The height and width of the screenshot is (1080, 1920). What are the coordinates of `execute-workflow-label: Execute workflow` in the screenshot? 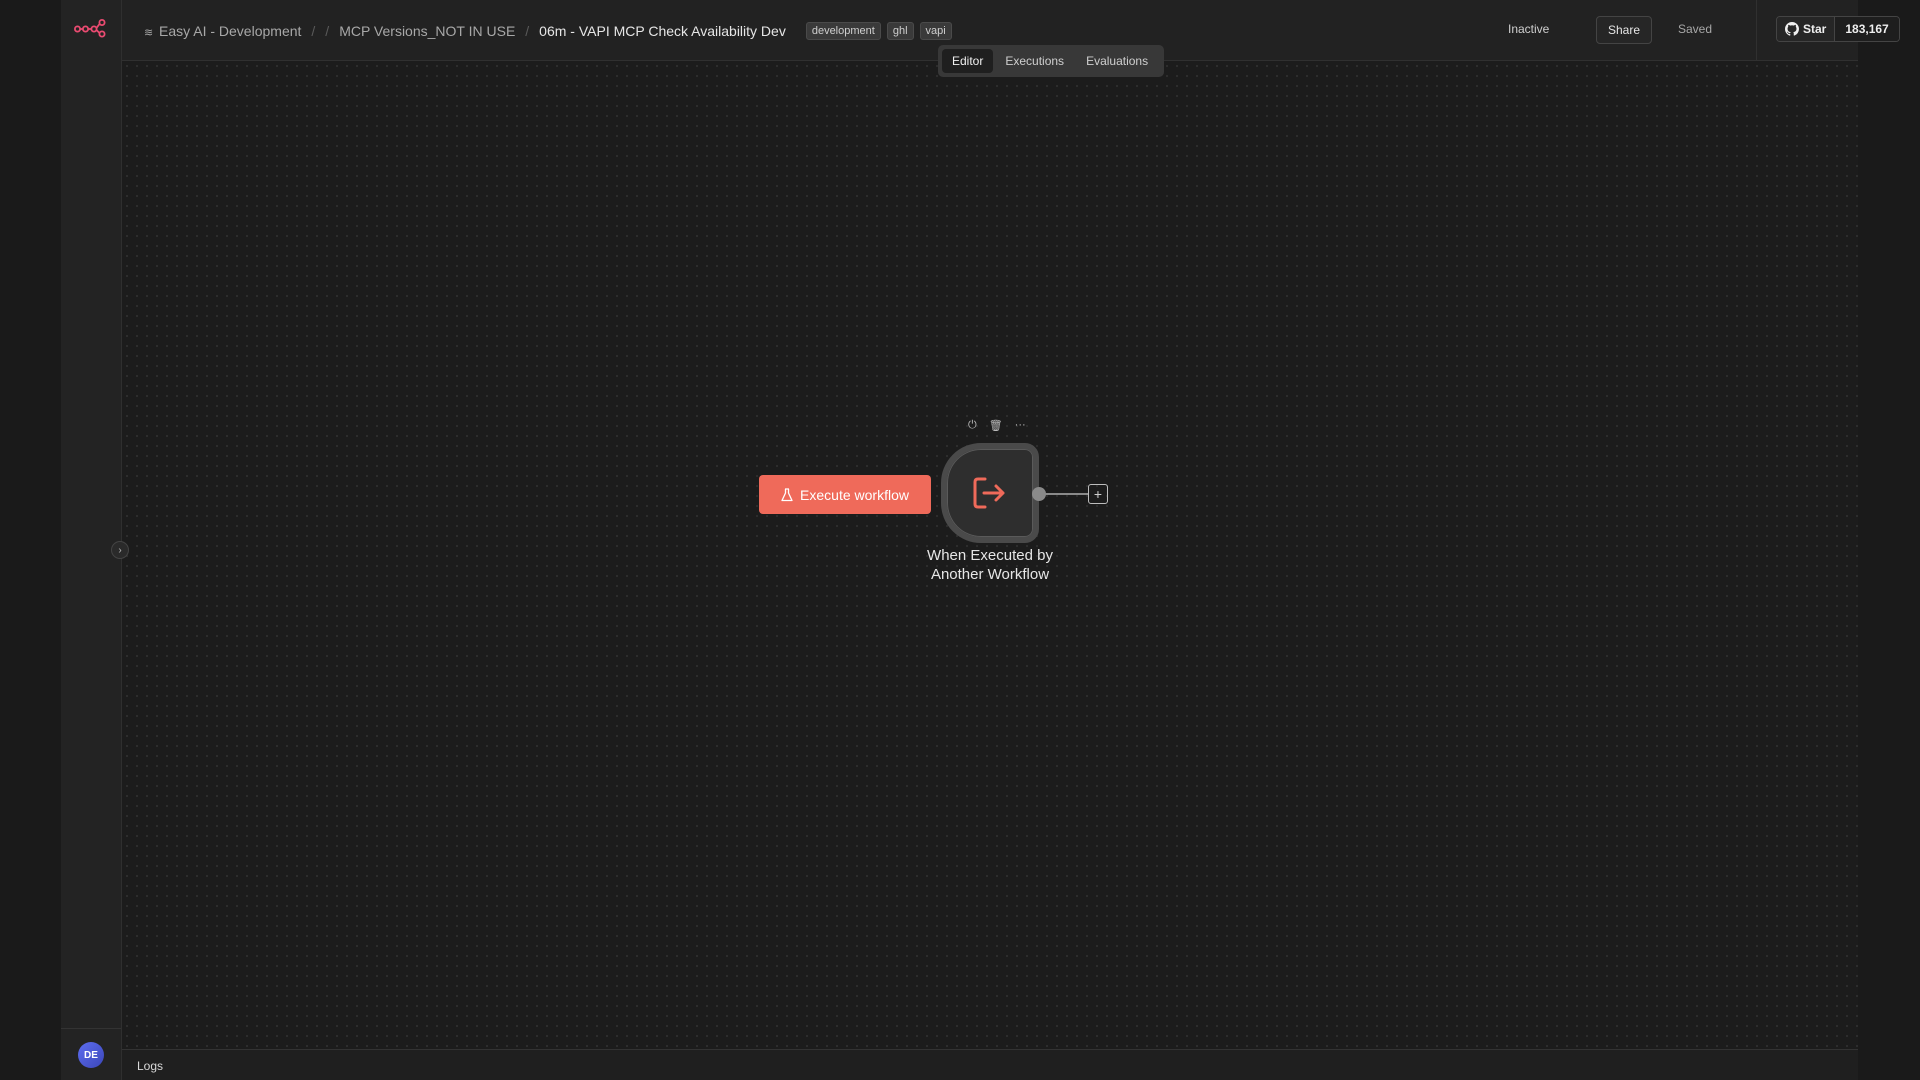 It's located at (854, 494).